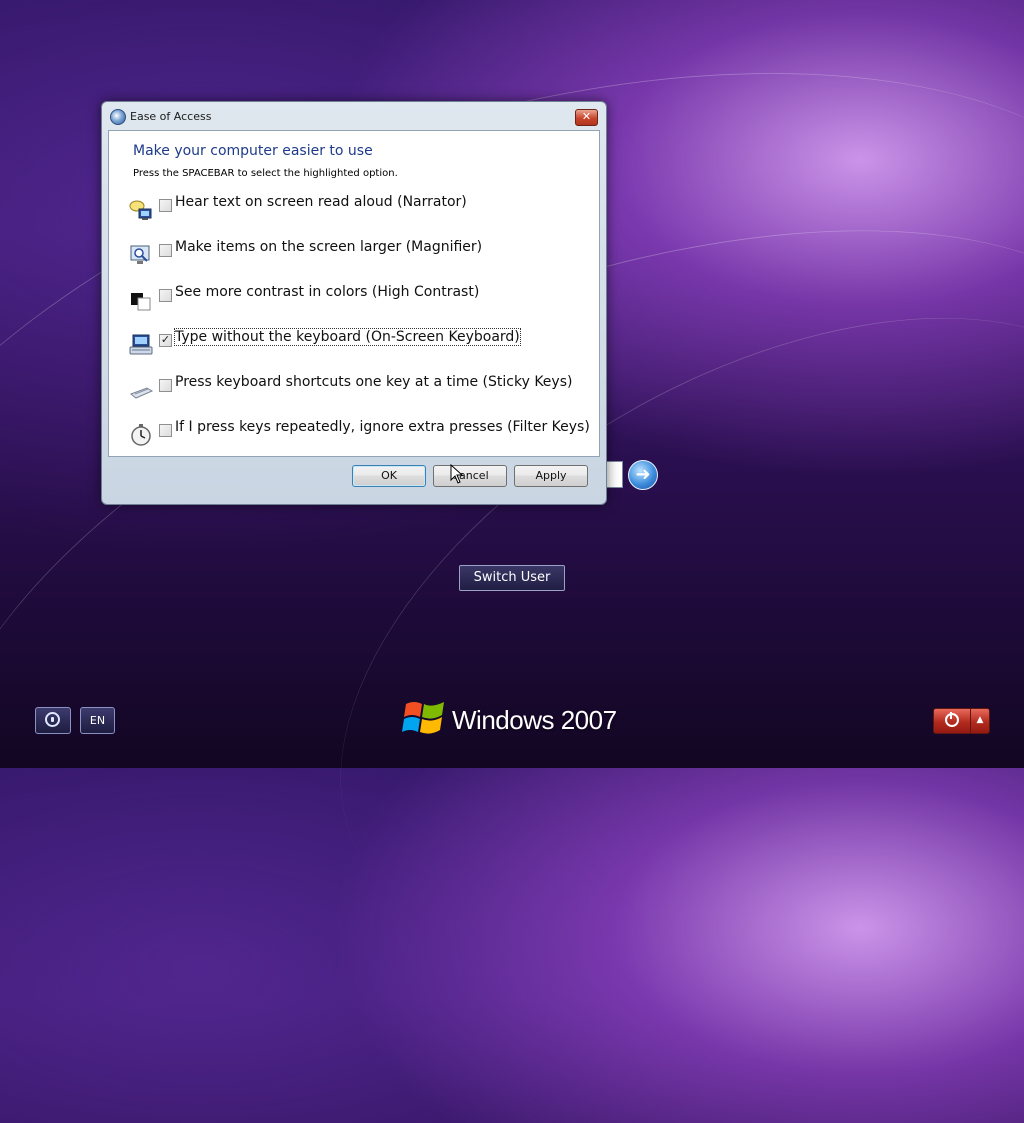 This screenshot has height=1123, width=1024. I want to click on filter-keys-checkbox, so click(165, 430).